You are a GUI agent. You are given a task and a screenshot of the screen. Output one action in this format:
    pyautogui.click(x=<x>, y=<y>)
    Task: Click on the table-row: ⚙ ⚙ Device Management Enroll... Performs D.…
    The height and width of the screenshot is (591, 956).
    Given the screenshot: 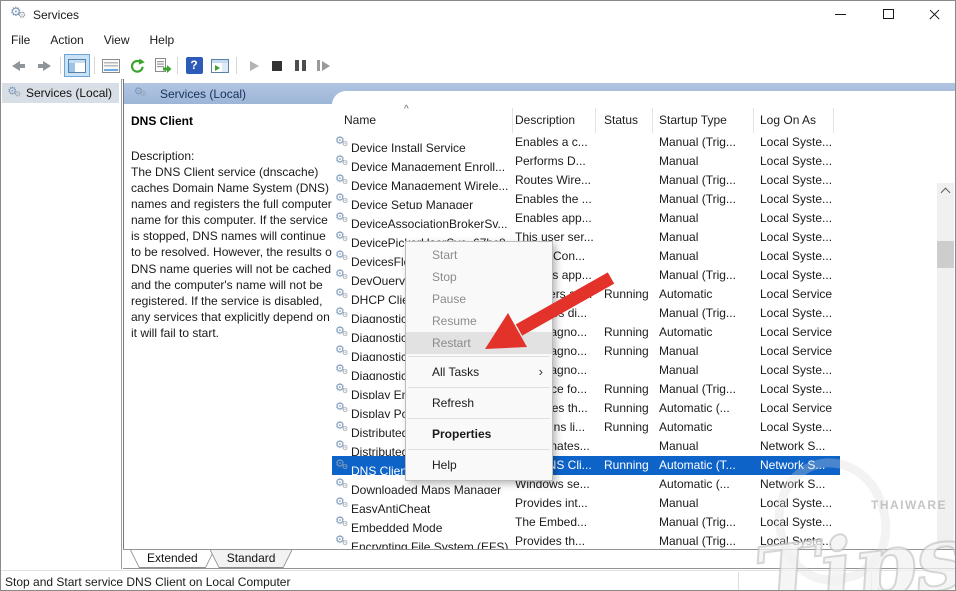 What is the action you would take?
    pyautogui.click(x=586, y=162)
    